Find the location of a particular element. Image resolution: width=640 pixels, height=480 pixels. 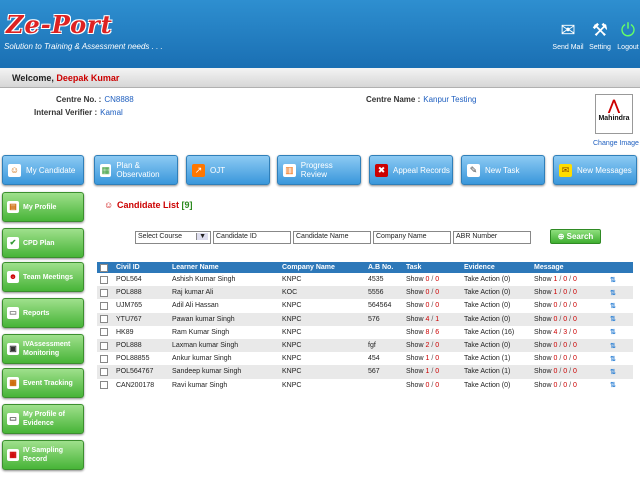

col-ab-no: A.B No. is located at coordinates (384, 267).